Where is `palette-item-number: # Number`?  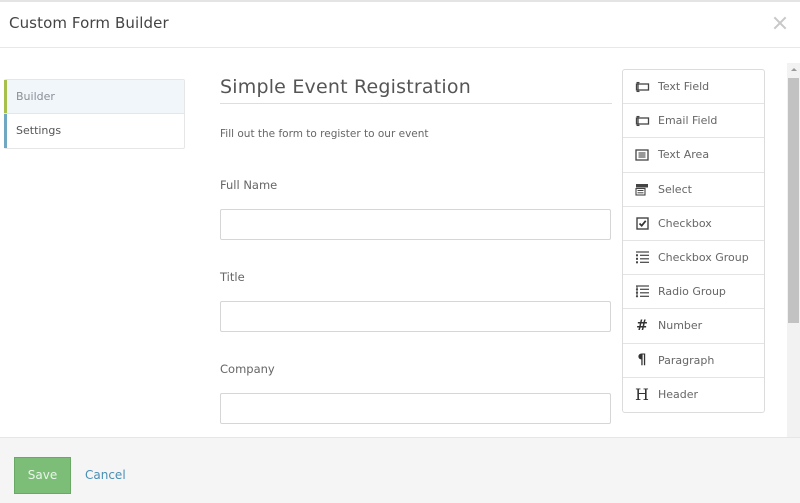
palette-item-number: # Number is located at coordinates (693, 326).